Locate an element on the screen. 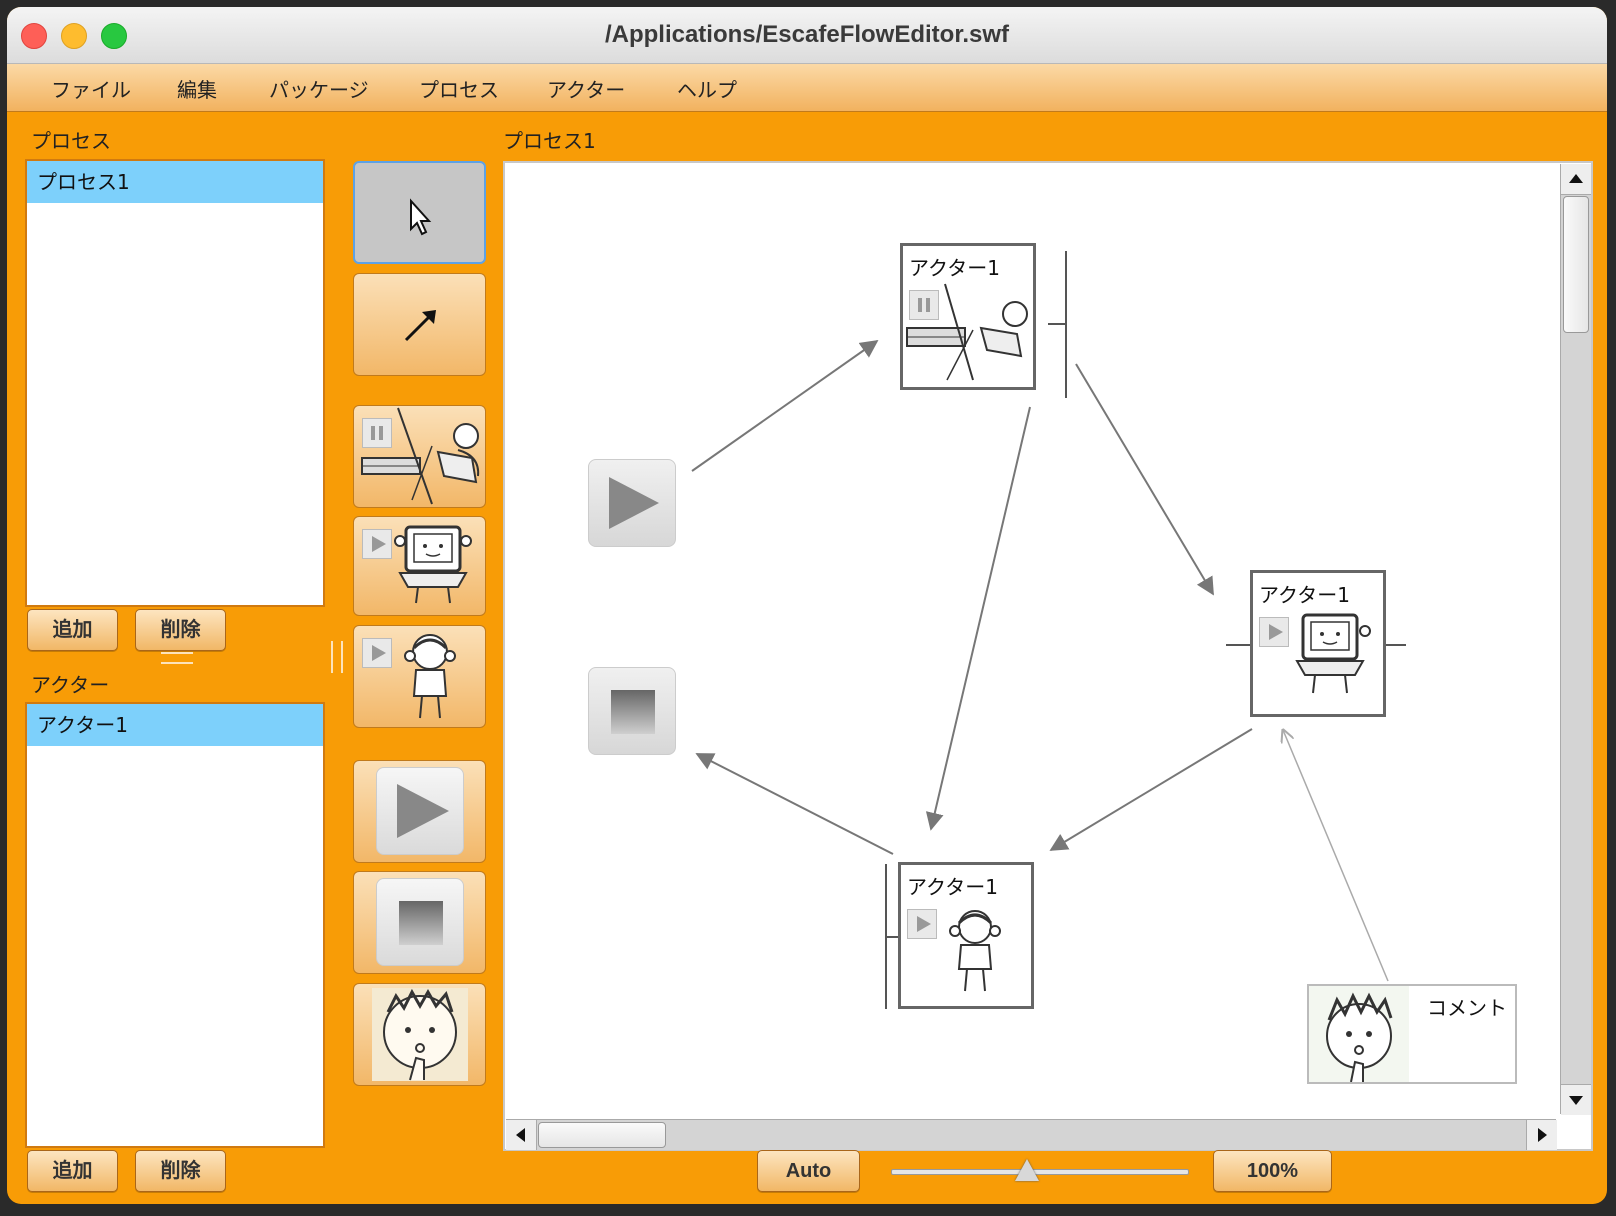 This screenshot has width=1616, height=1216. arrow-icon is located at coordinates (420, 326).